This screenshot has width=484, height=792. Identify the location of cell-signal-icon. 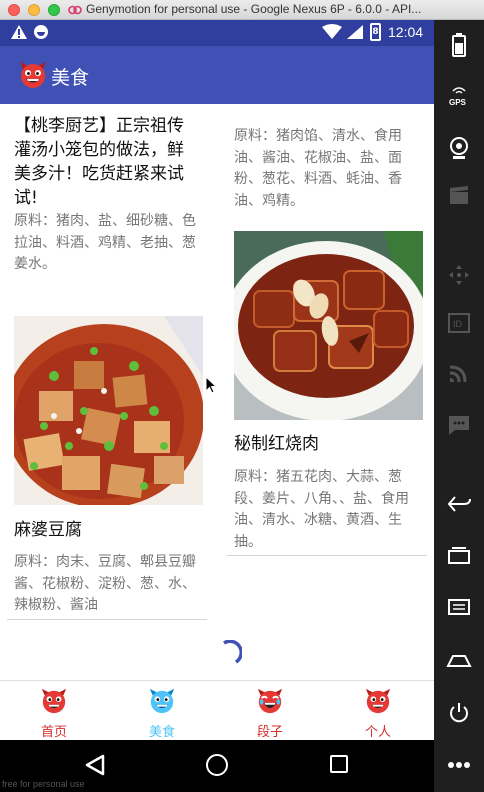
(355, 32).